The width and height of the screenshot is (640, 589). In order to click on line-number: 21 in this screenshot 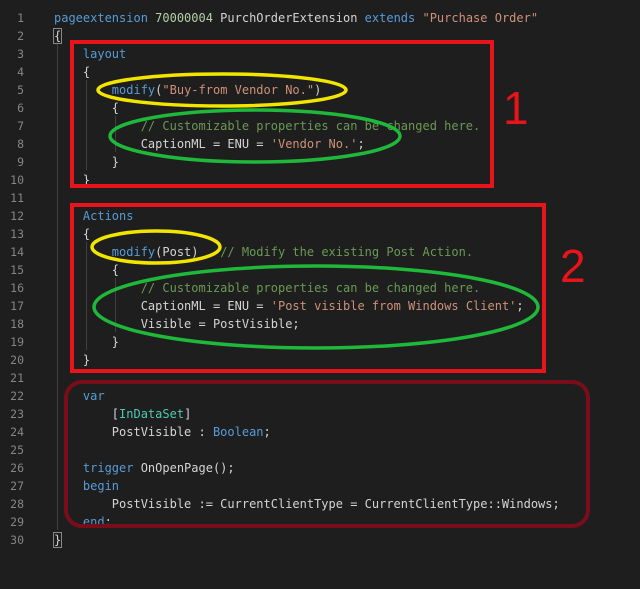, I will do `click(17, 378)`.